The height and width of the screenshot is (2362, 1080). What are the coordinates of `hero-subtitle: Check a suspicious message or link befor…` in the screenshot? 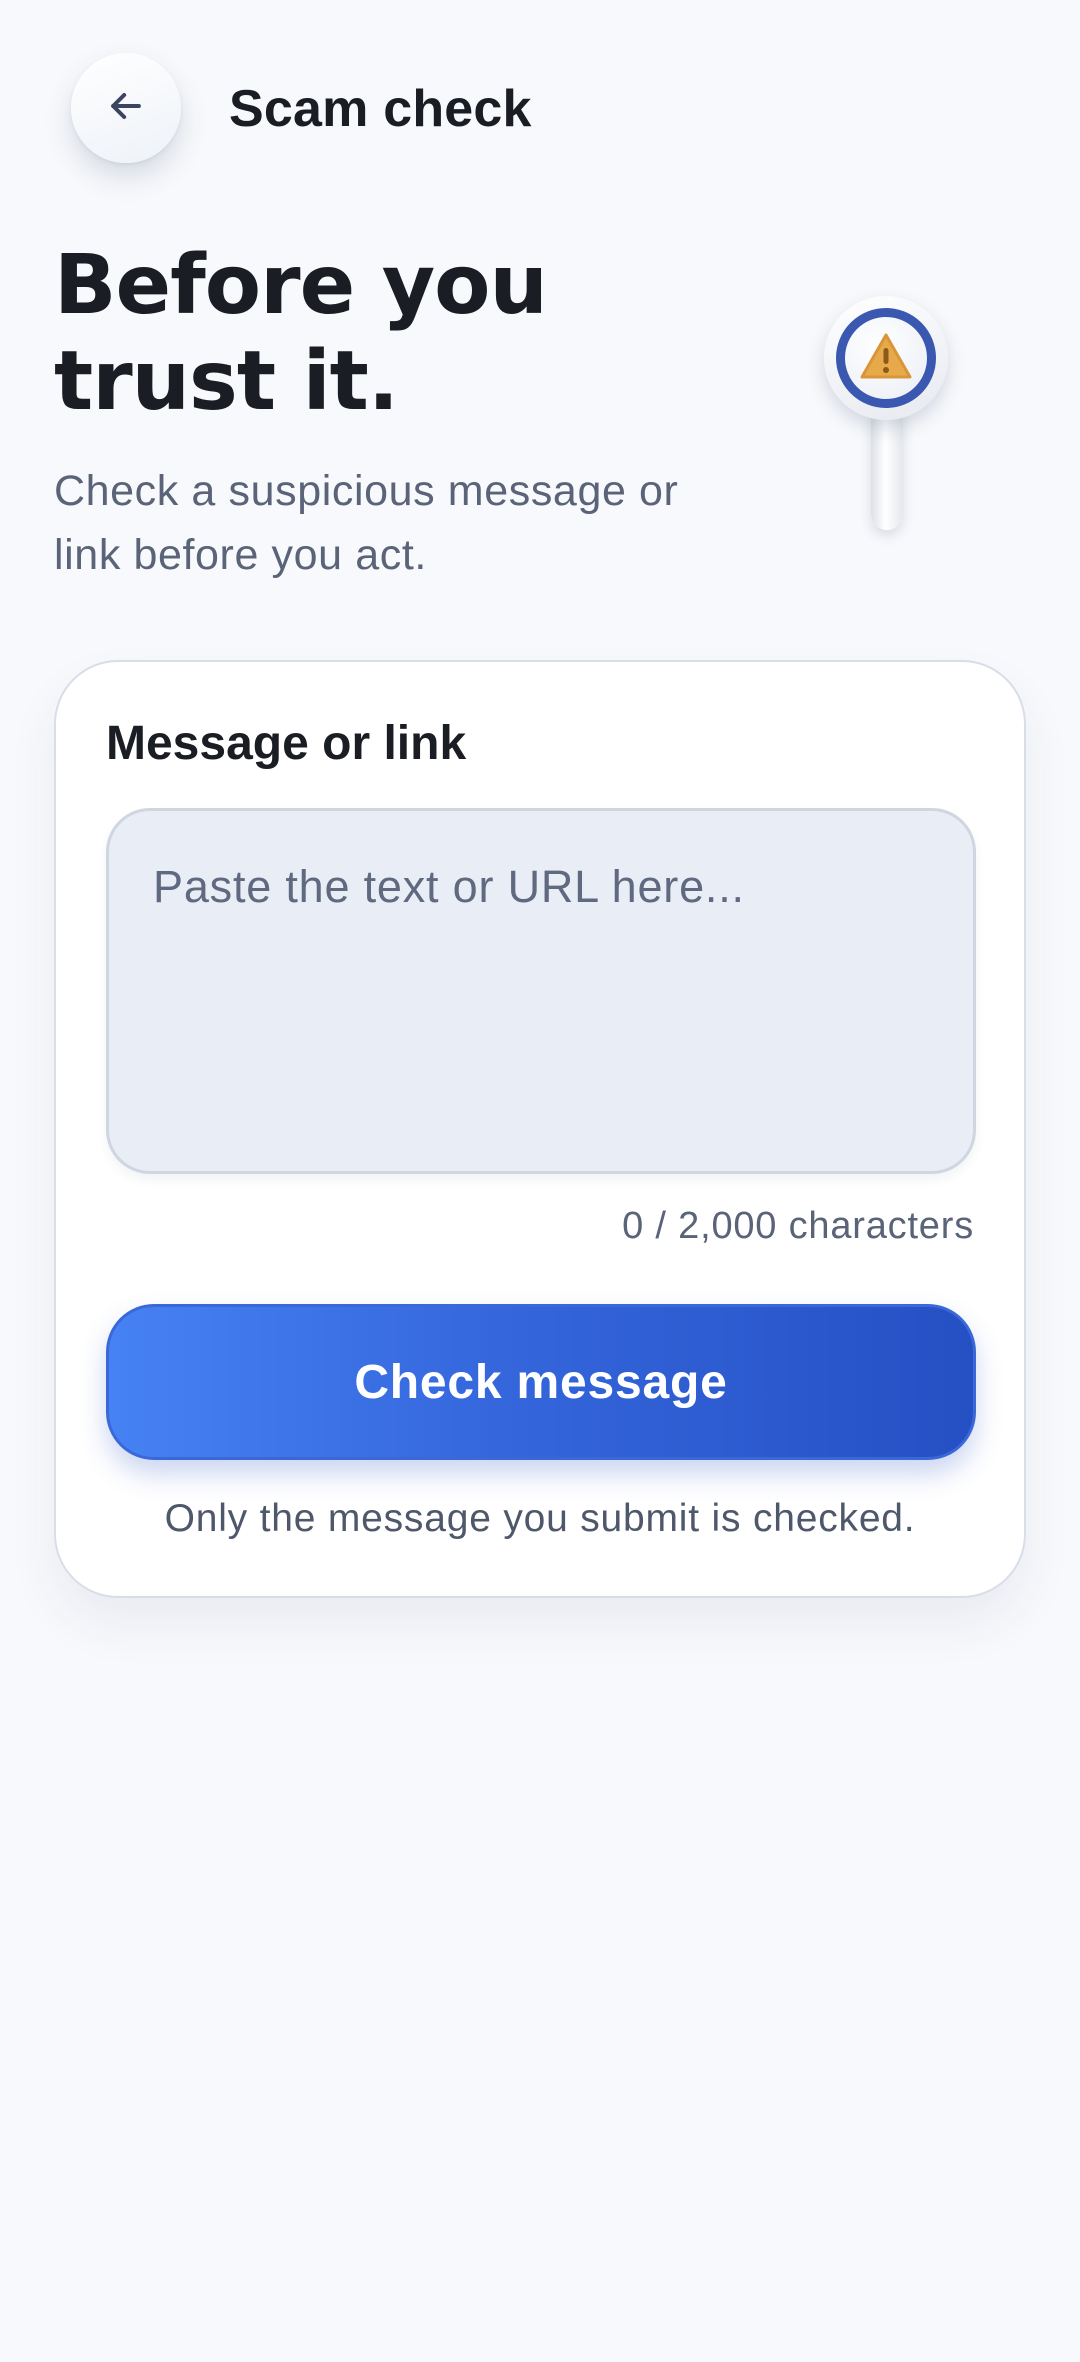 It's located at (414, 523).